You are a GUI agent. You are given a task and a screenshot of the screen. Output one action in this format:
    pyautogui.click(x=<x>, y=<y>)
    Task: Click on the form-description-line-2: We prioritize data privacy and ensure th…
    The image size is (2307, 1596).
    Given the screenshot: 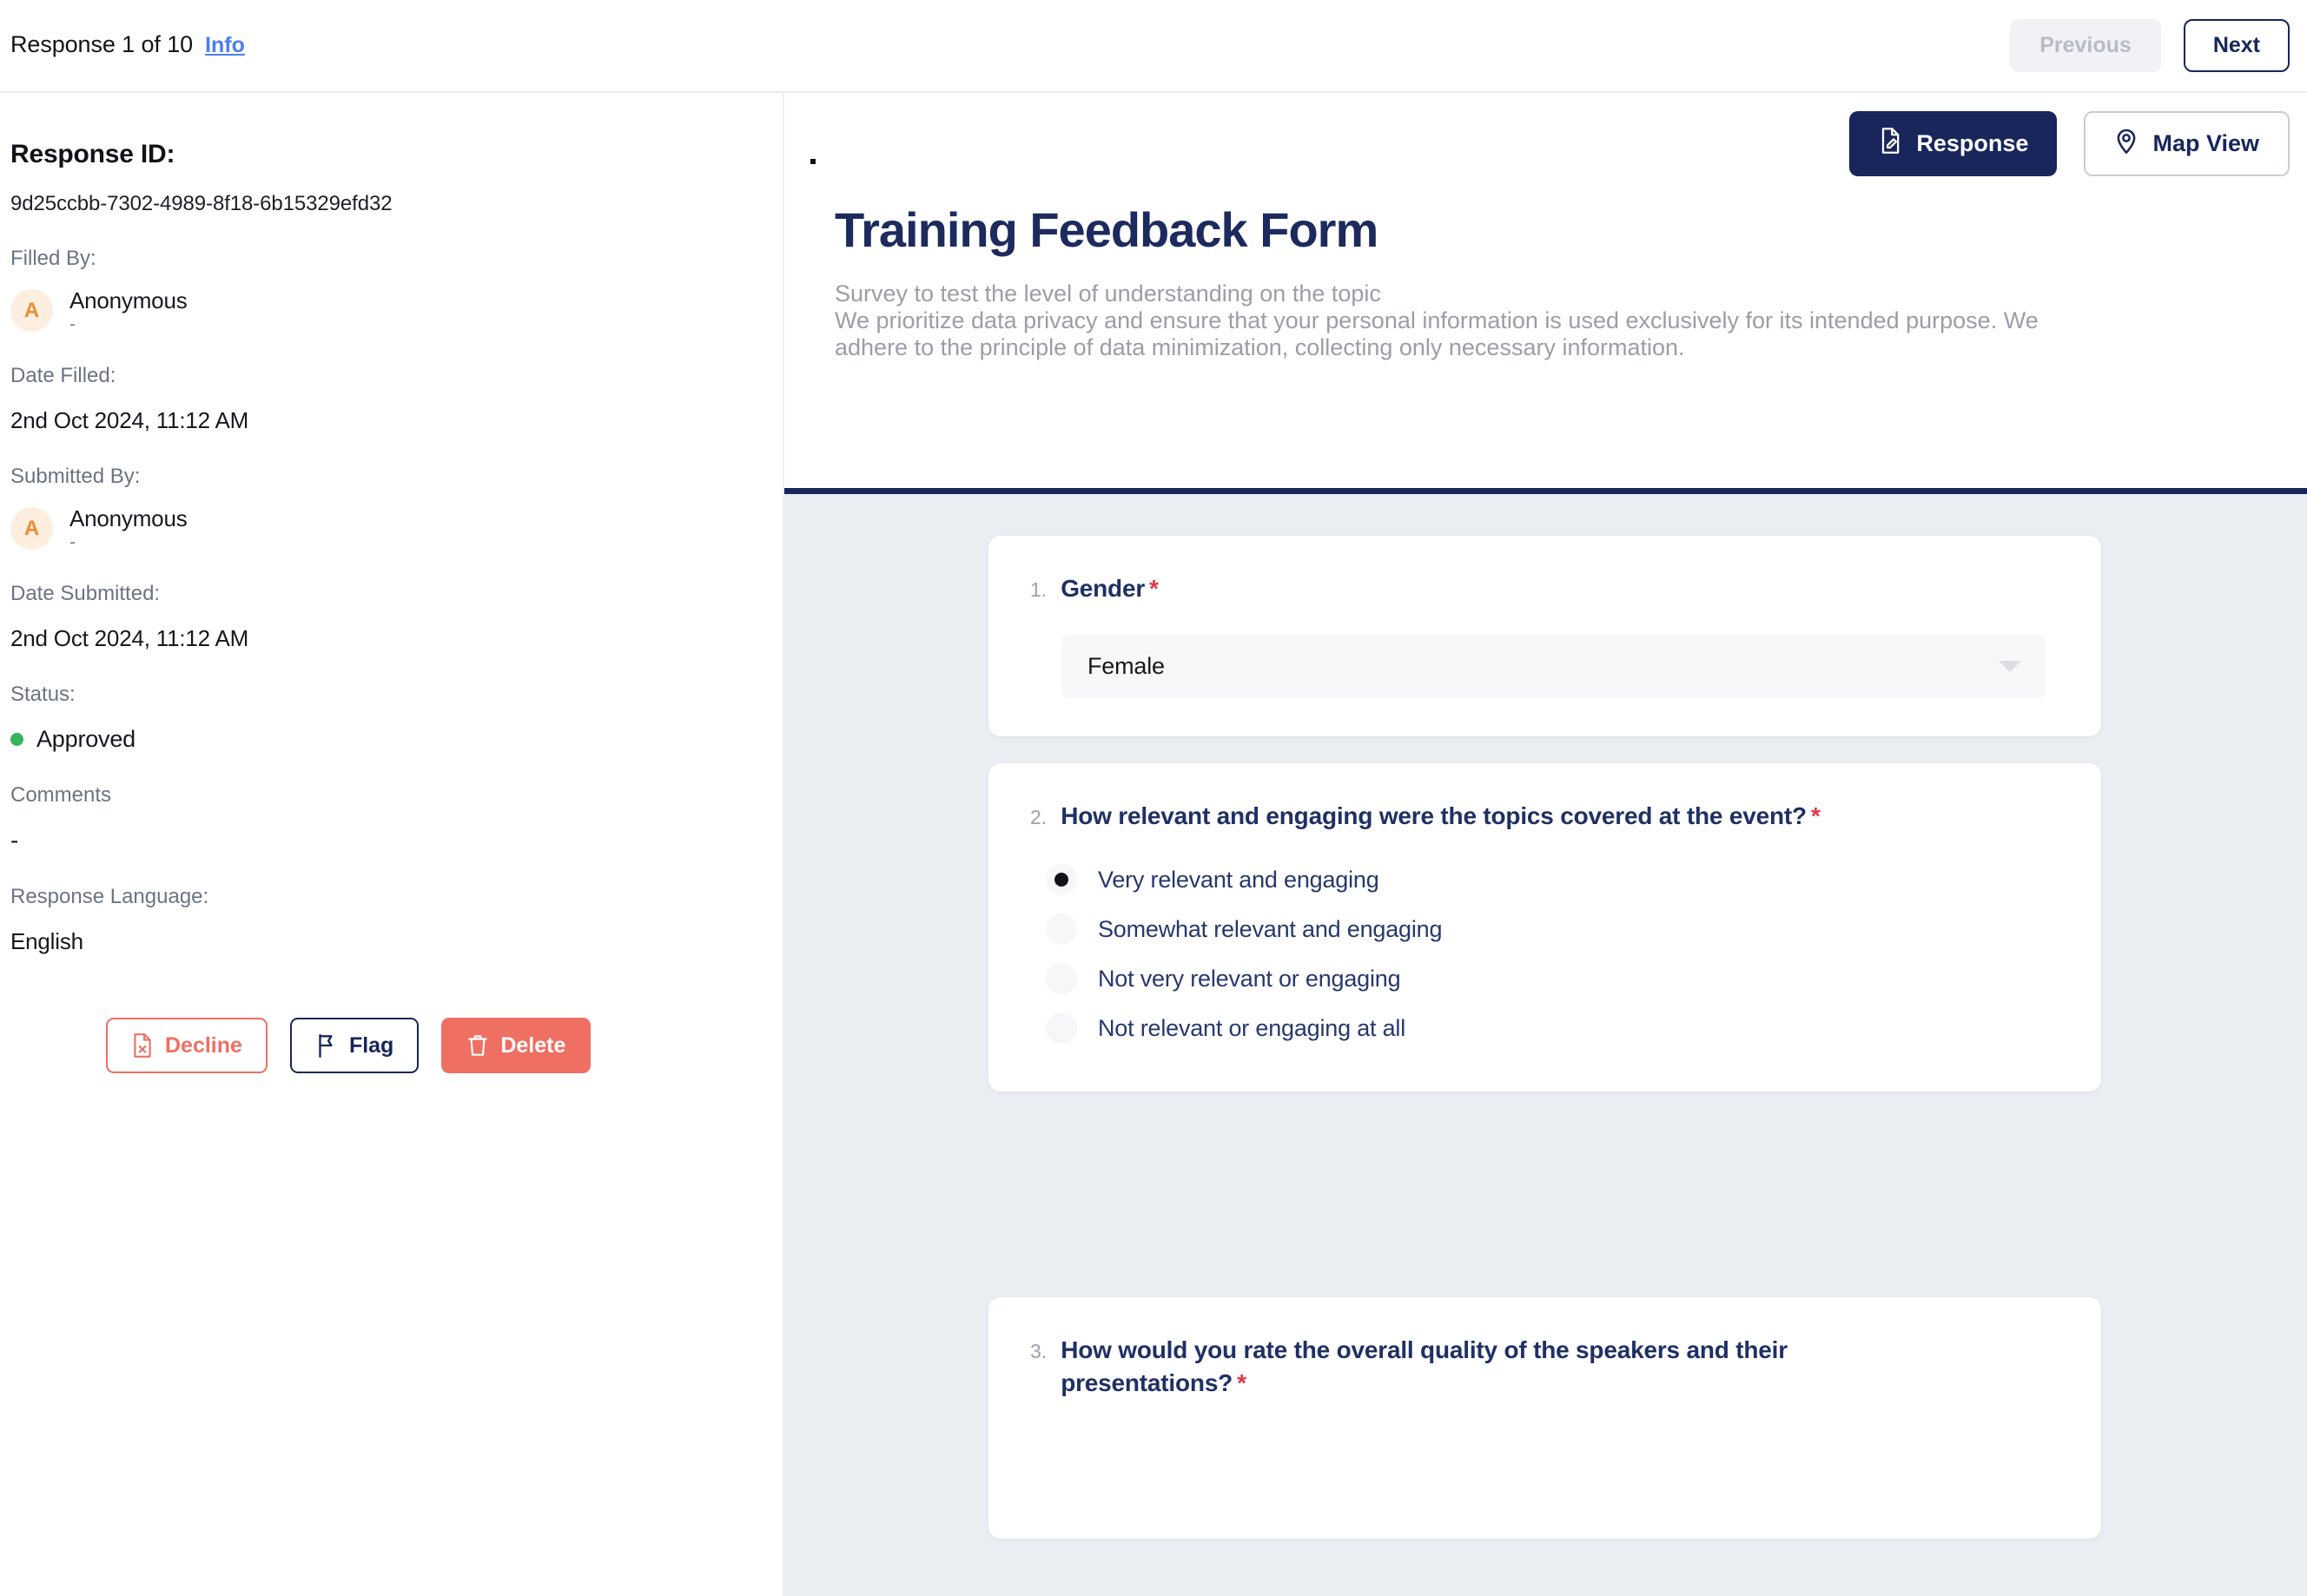 What is the action you would take?
    pyautogui.click(x=1437, y=320)
    